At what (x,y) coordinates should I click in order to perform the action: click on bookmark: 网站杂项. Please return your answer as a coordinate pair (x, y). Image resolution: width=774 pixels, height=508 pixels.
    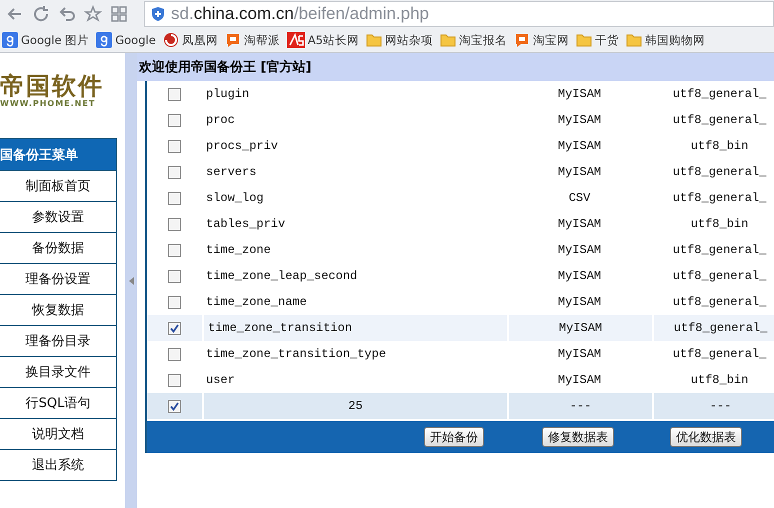
    Looking at the image, I should click on (399, 40).